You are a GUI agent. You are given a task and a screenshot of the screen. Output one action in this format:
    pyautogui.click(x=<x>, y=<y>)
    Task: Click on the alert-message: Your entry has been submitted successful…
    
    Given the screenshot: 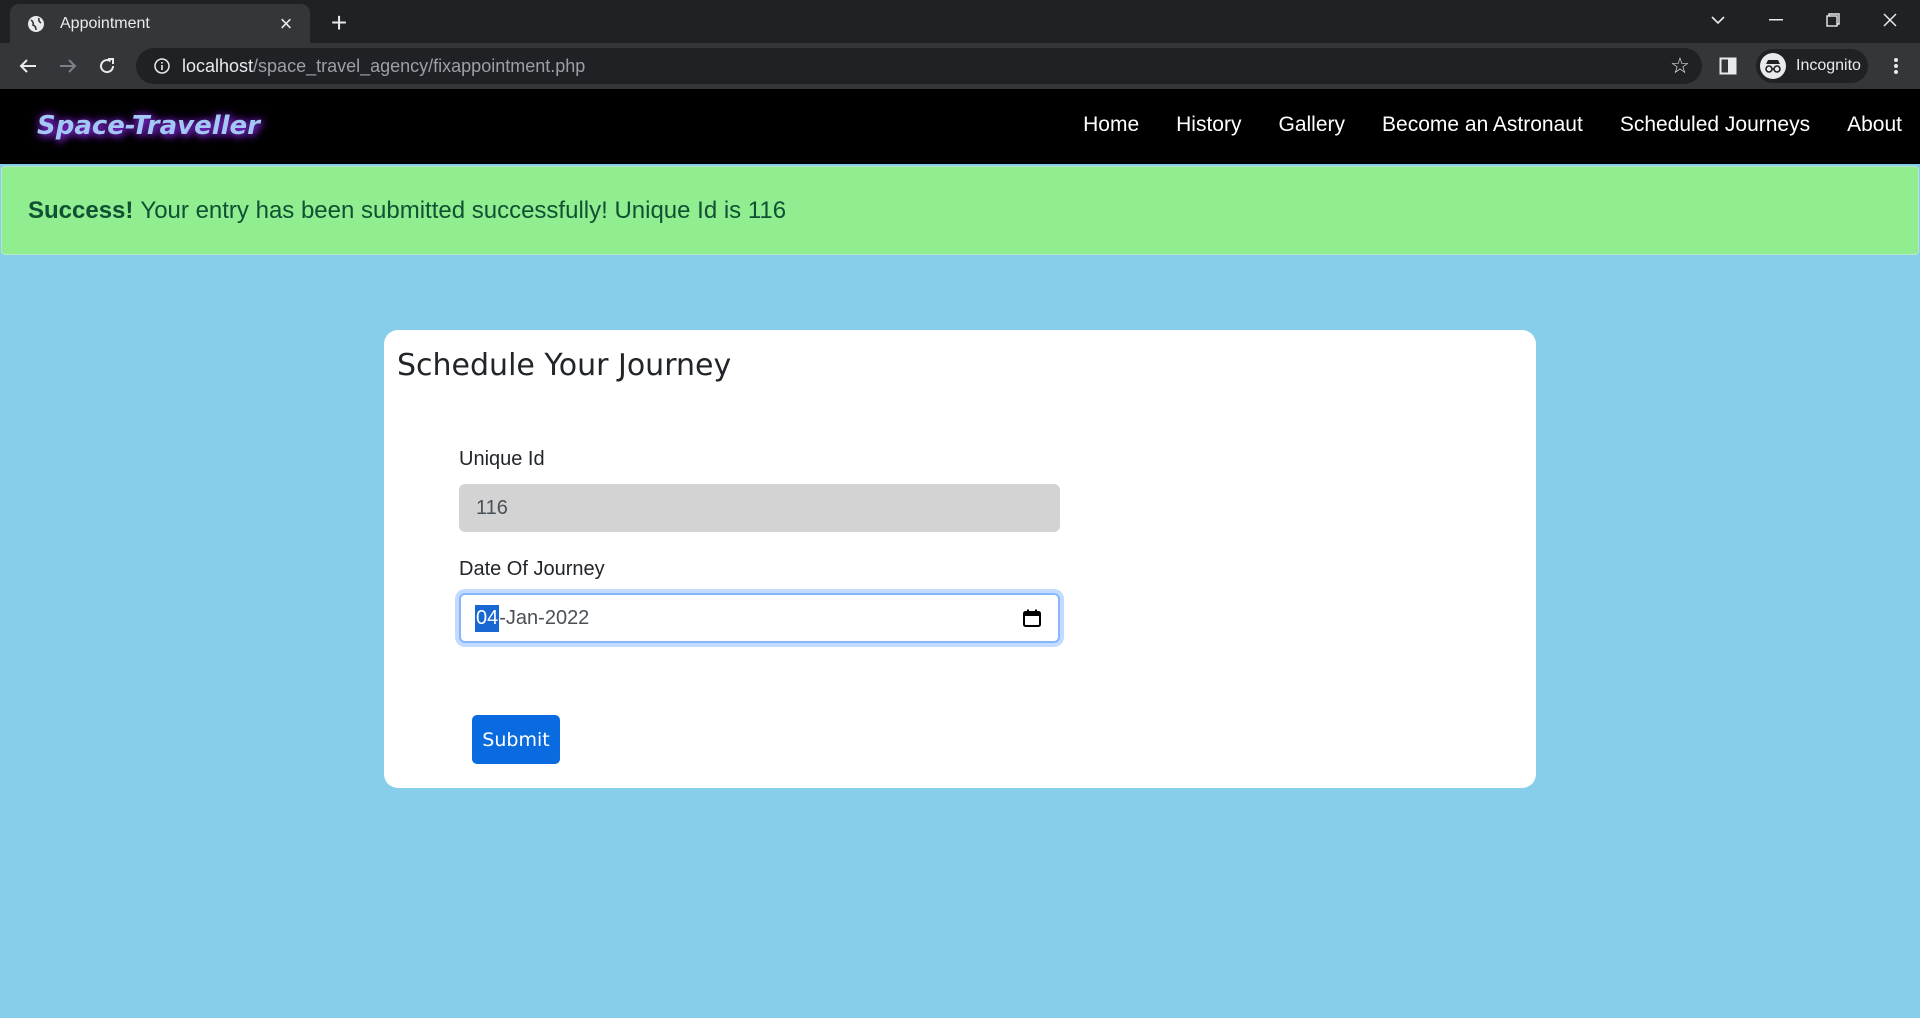 What is the action you would take?
    pyautogui.click(x=463, y=210)
    